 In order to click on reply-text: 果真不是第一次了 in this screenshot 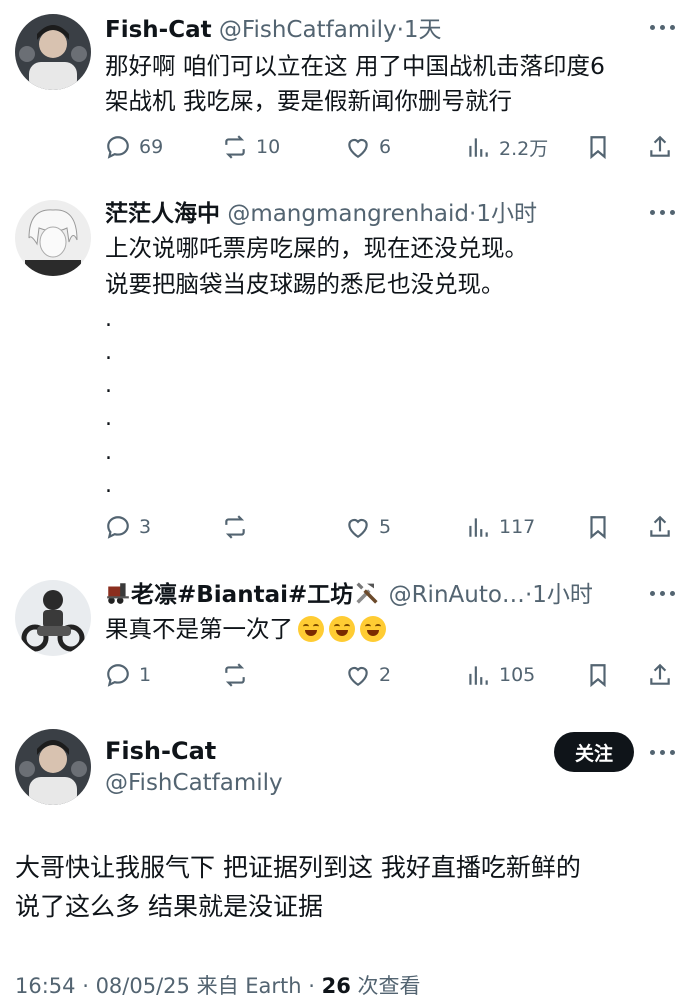, I will do `click(245, 629)`.